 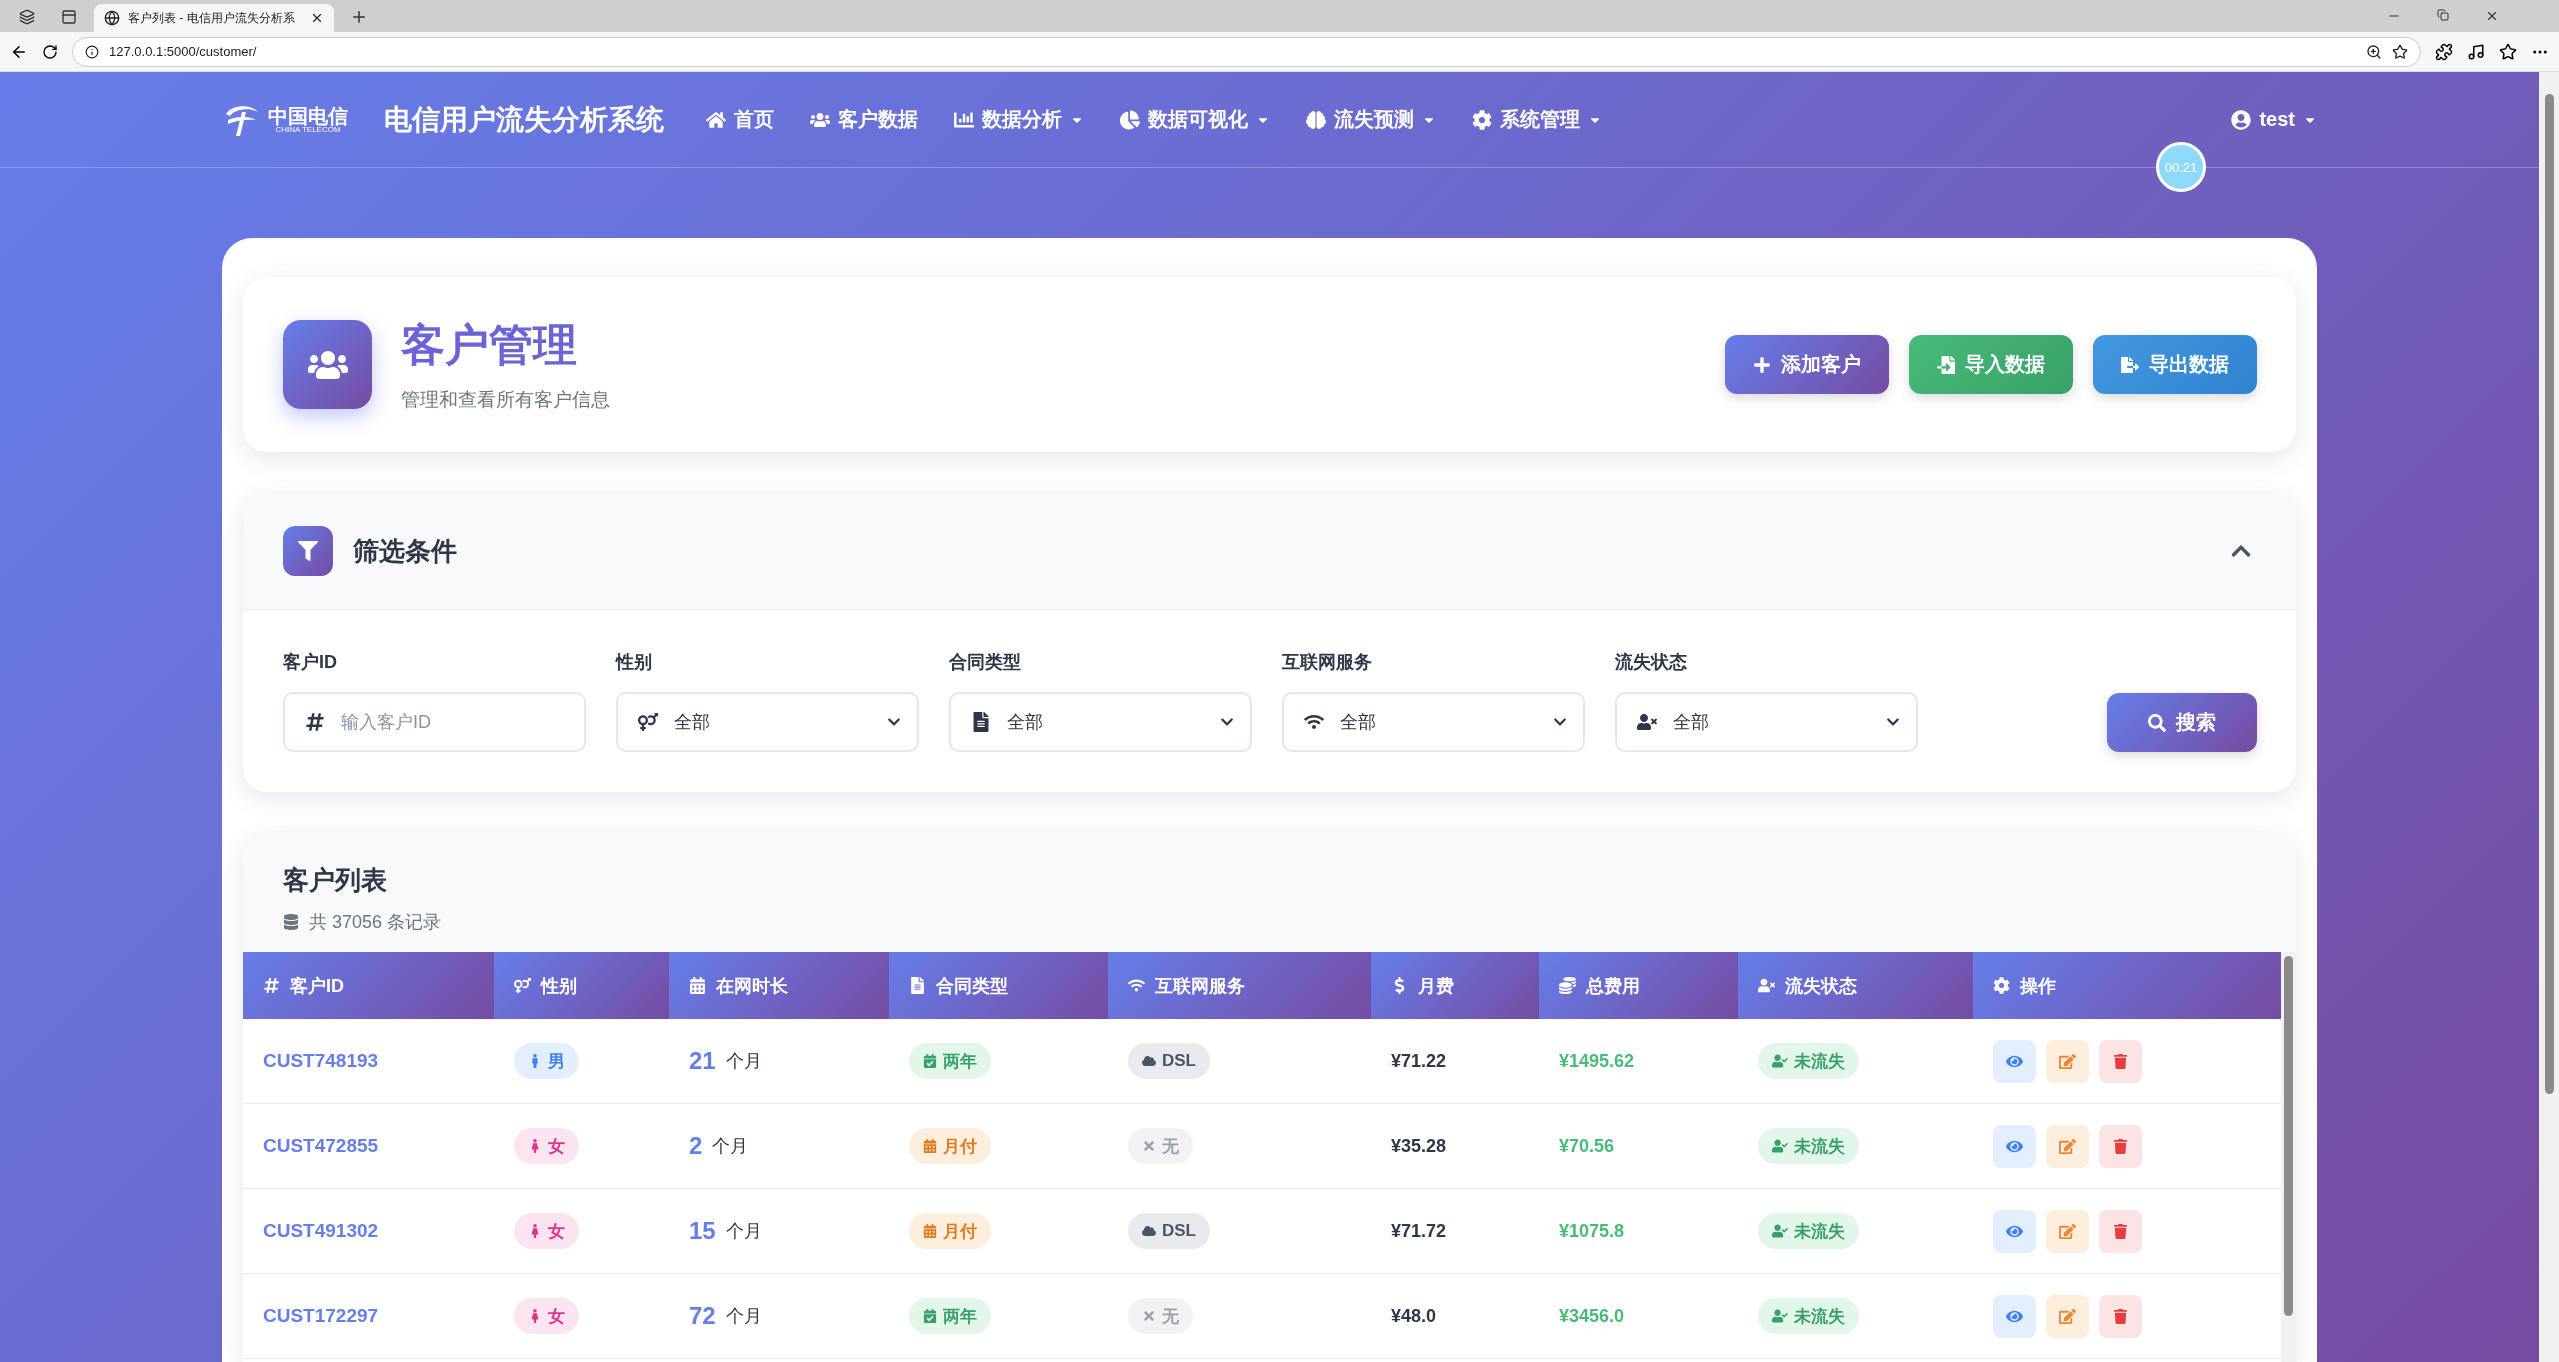 I want to click on gear-icon, so click(x=2001, y=985).